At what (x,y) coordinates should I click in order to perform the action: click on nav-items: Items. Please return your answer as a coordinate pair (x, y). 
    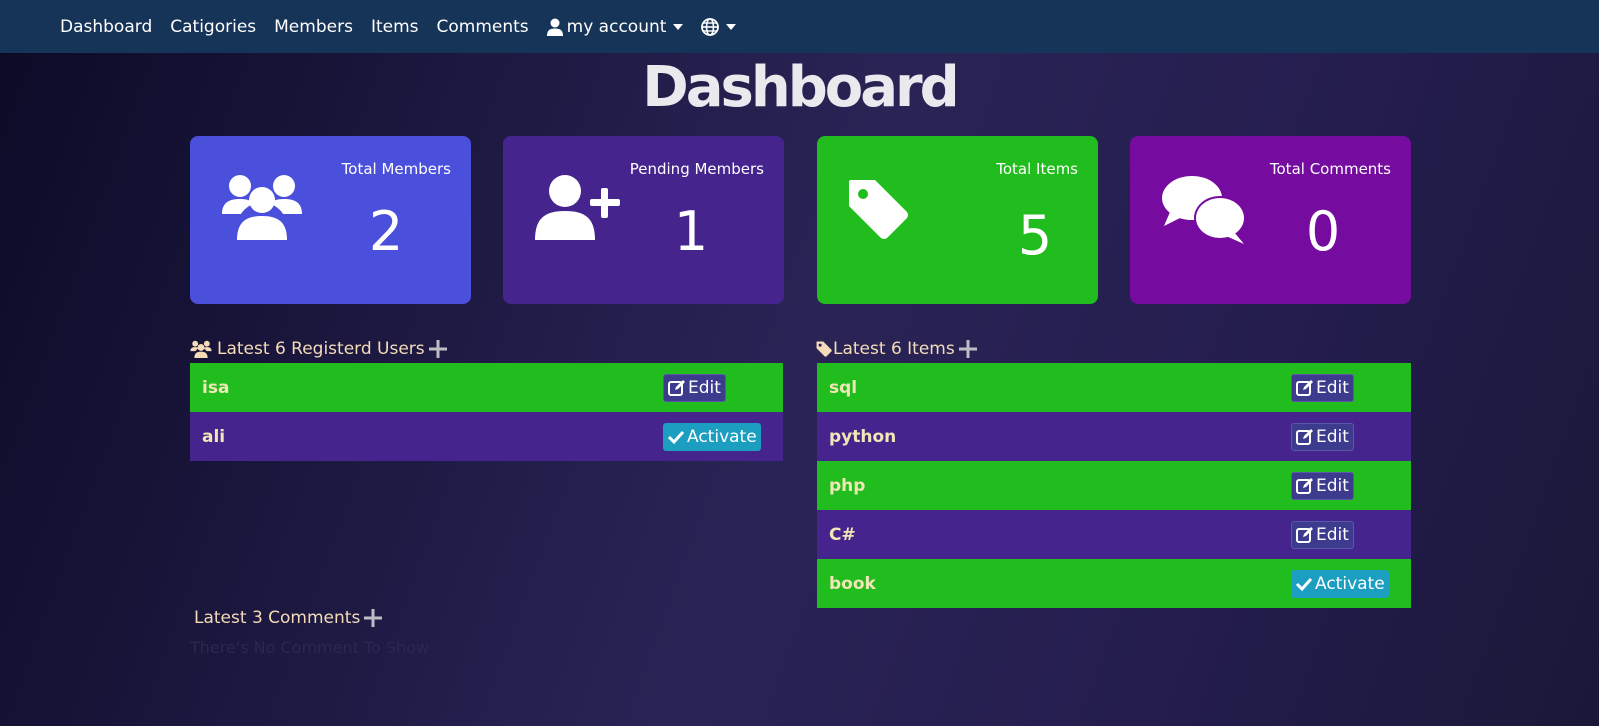
    Looking at the image, I should click on (395, 27).